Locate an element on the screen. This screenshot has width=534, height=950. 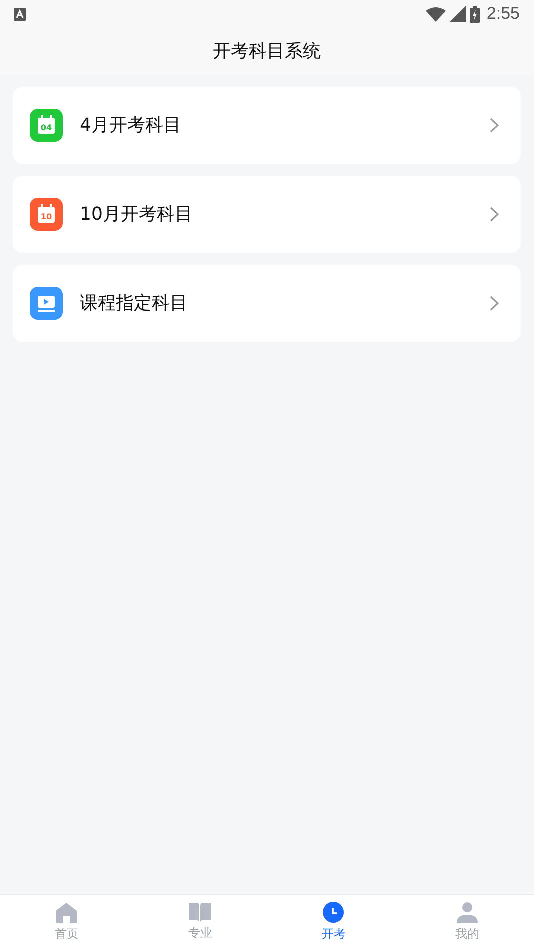
wifi-icon is located at coordinates (436, 14).